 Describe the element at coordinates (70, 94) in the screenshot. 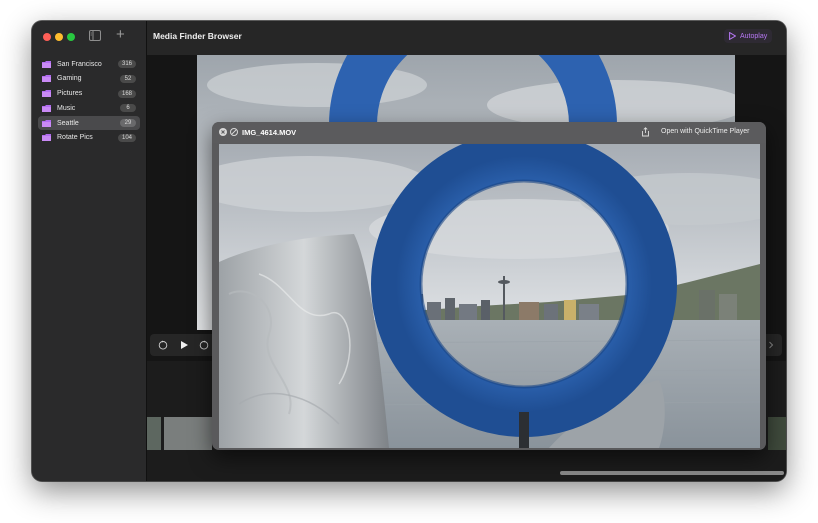

I see `sidebar-item-label: Pictures` at that location.